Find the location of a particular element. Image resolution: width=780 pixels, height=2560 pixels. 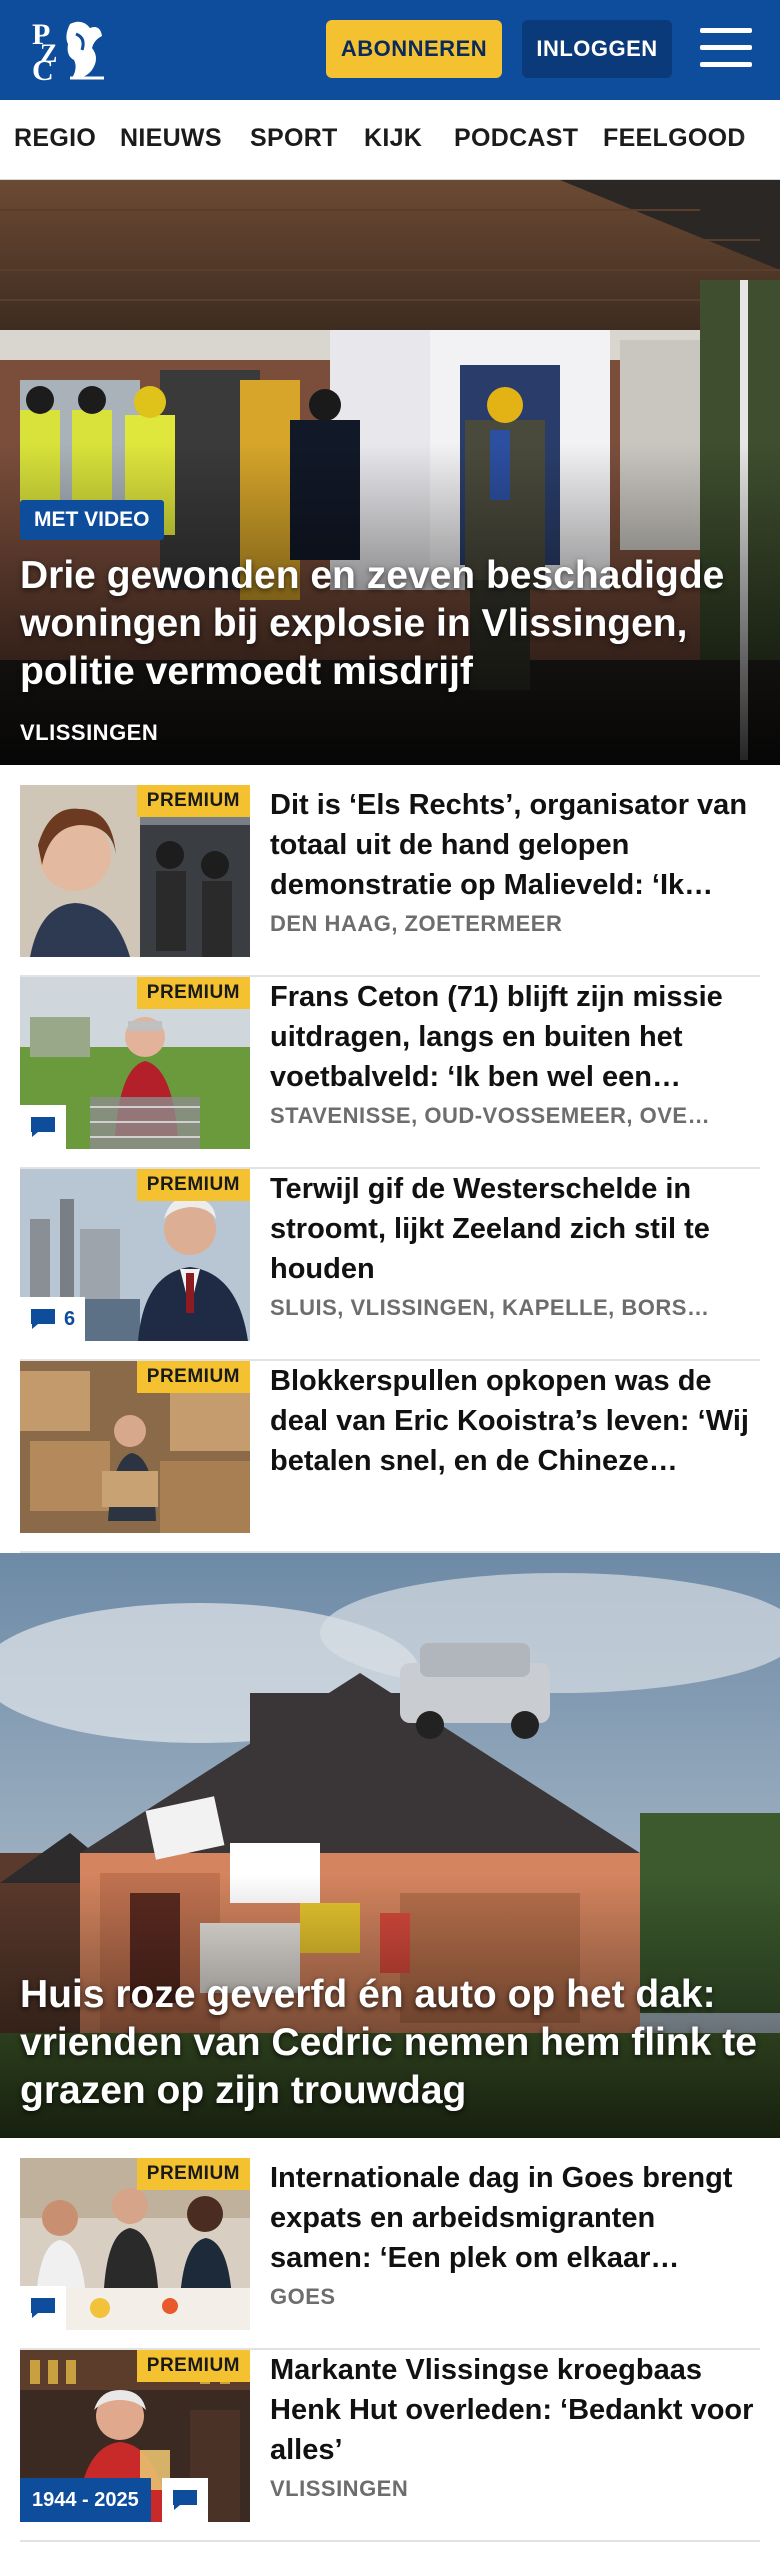

svg-text: Z is located at coordinates (48, 53).